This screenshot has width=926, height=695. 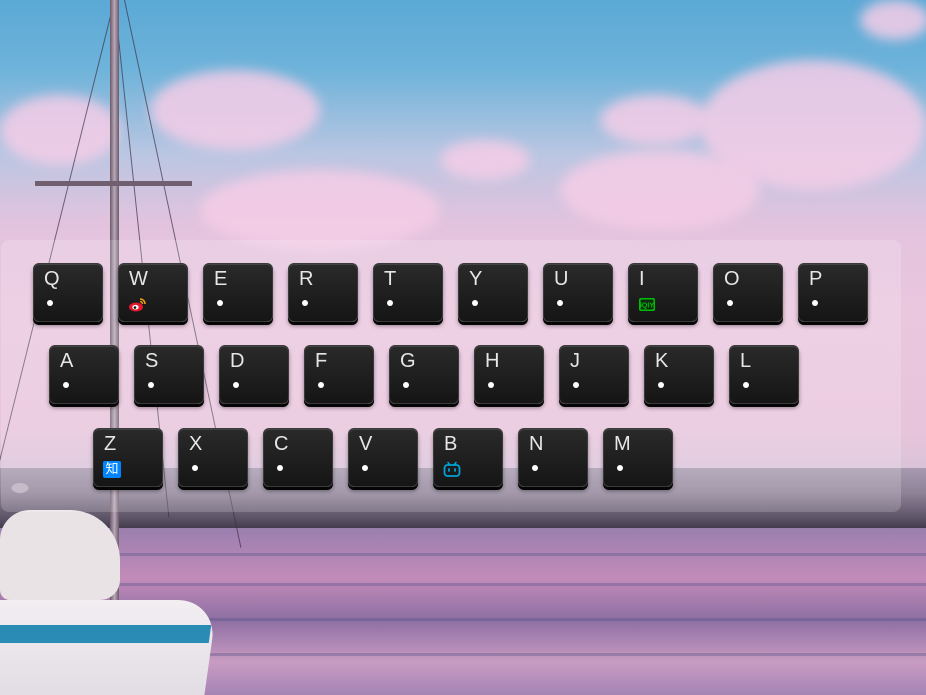 I want to click on key-a: A, so click(x=84, y=374).